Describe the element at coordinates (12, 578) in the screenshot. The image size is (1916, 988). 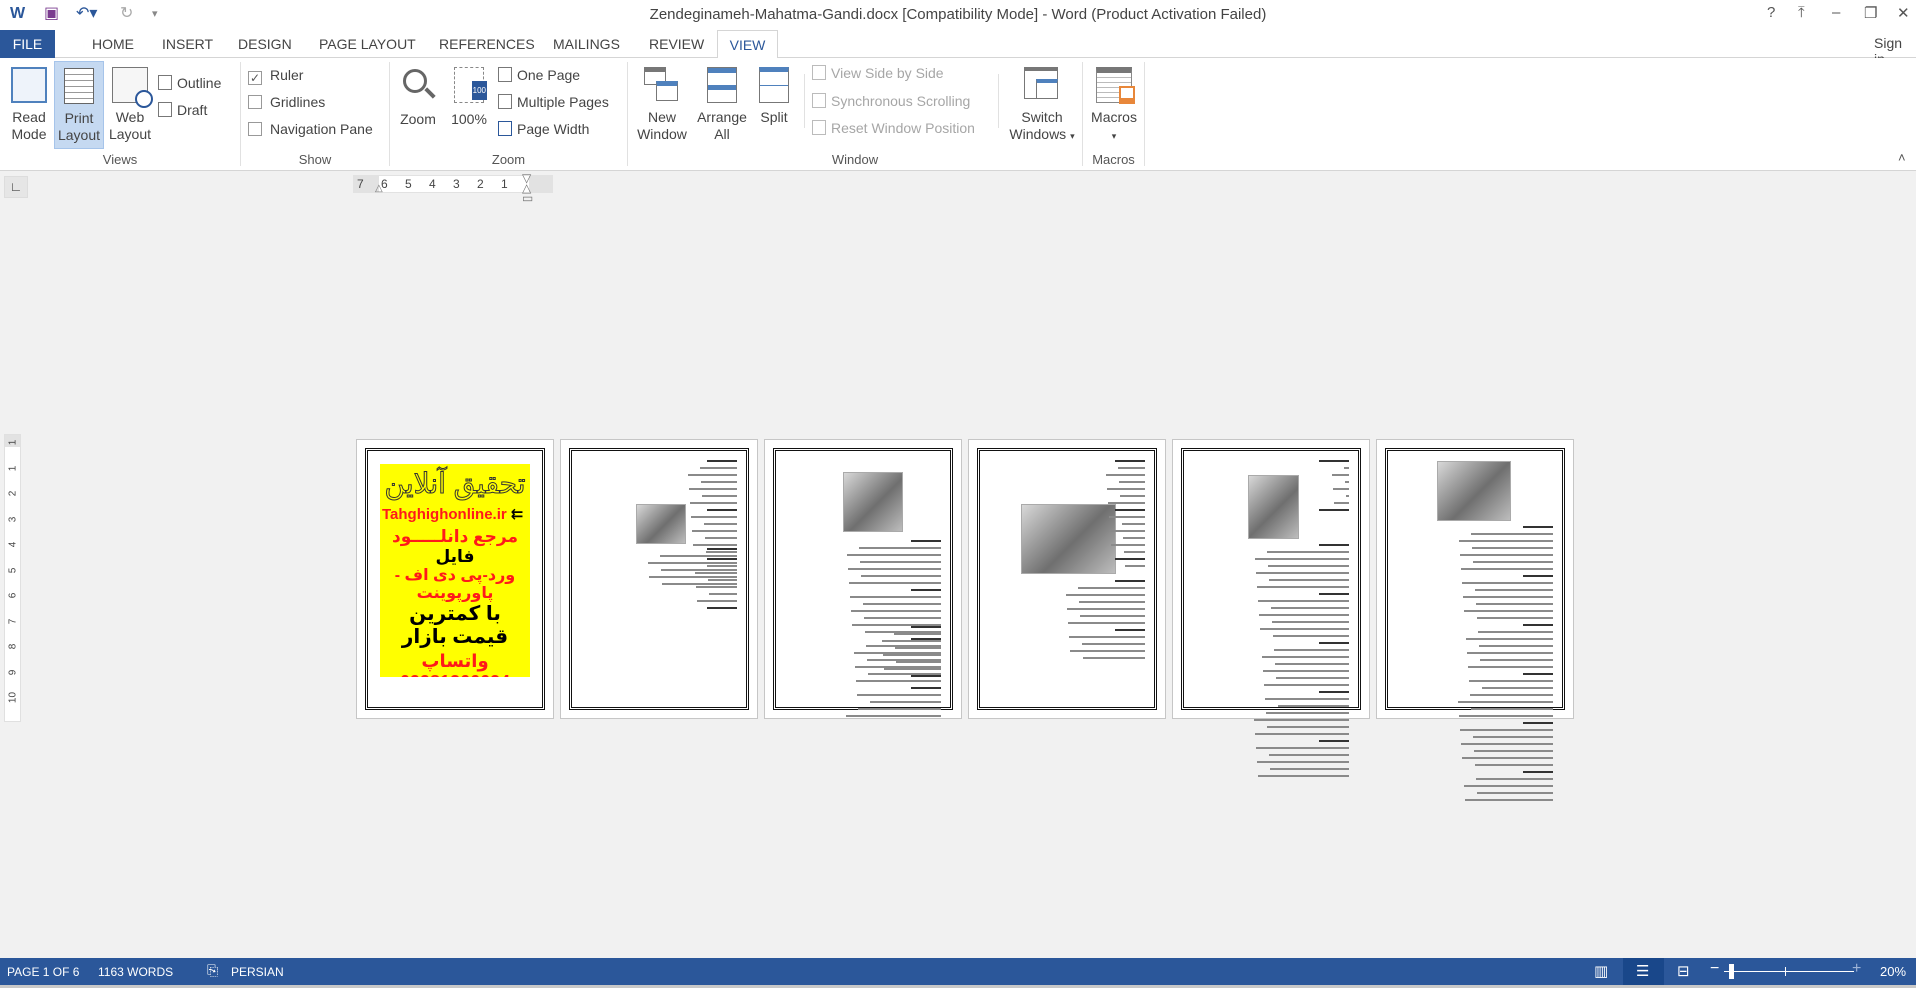
I see `vertical-ruler: 1 1 2 3 4 5 6 7 8 9 10` at that location.